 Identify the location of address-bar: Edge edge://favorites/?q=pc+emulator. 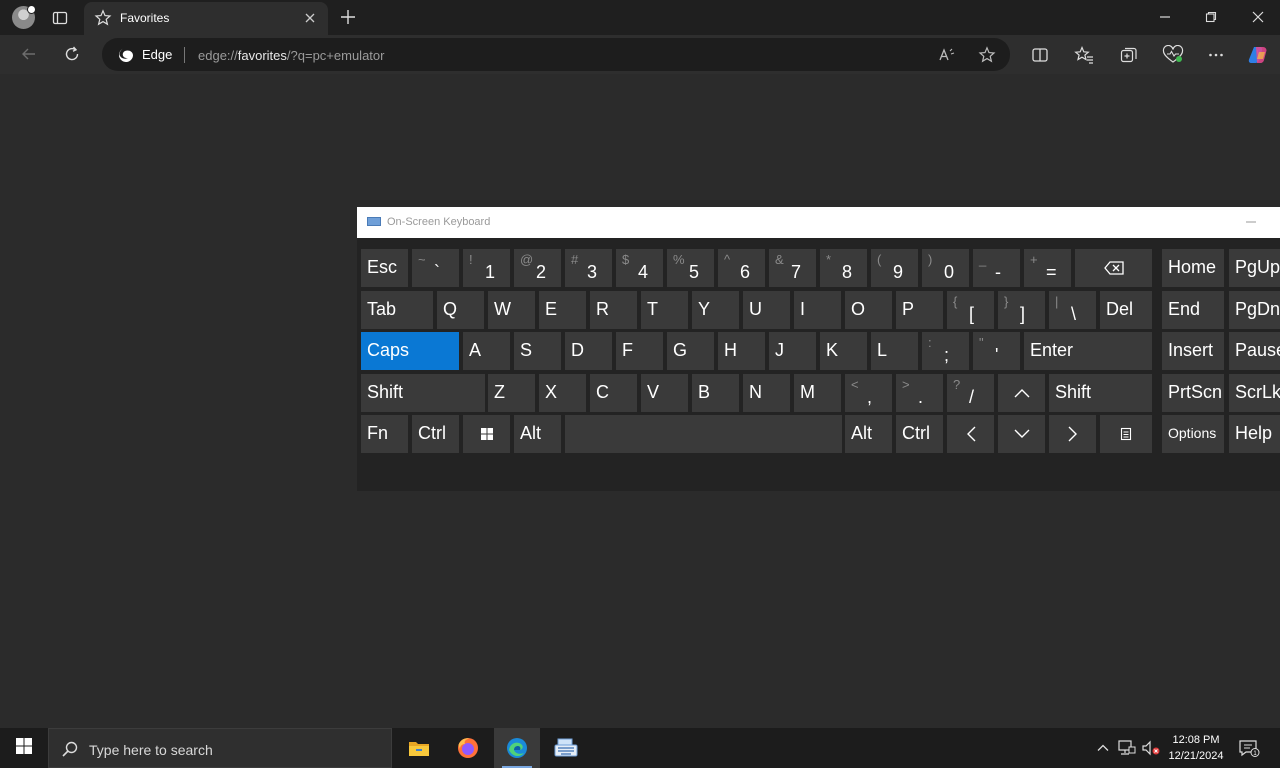
(556, 54).